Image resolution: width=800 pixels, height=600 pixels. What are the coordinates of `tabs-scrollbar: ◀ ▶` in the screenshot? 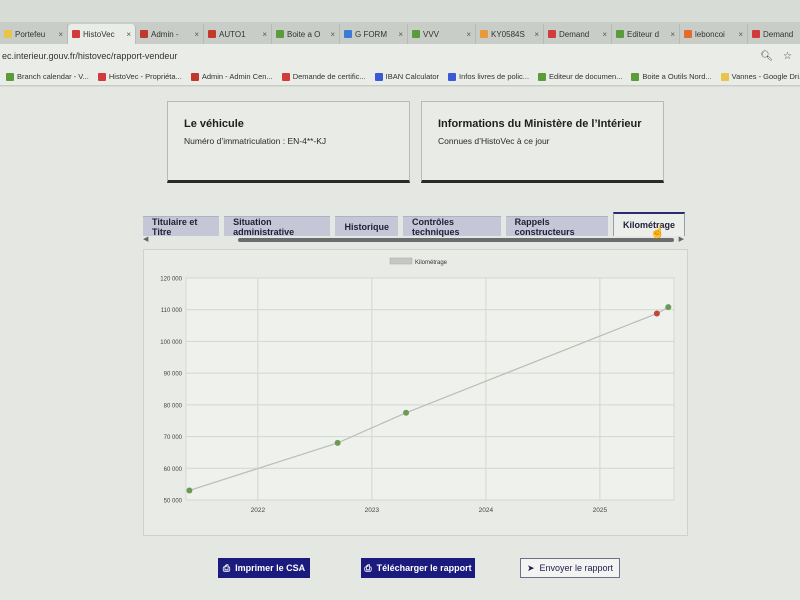 It's located at (413, 239).